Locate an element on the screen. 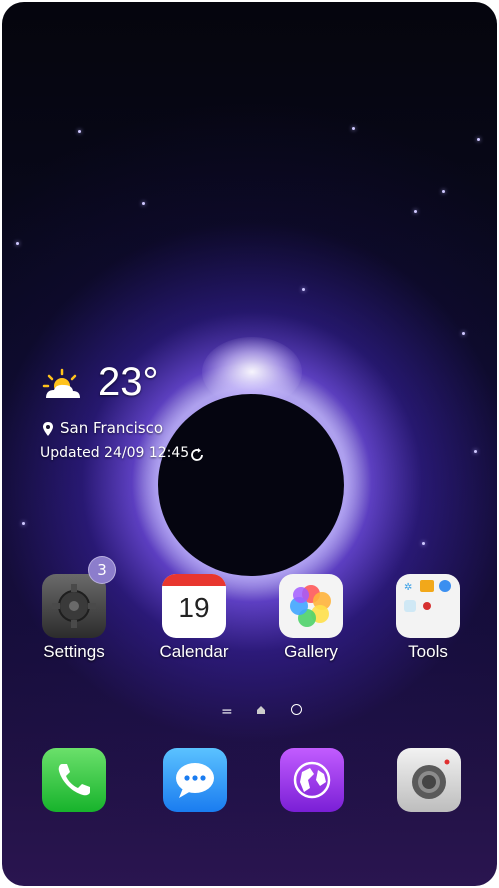 The width and height of the screenshot is (499, 888). flower-icon is located at coordinates (310, 606).